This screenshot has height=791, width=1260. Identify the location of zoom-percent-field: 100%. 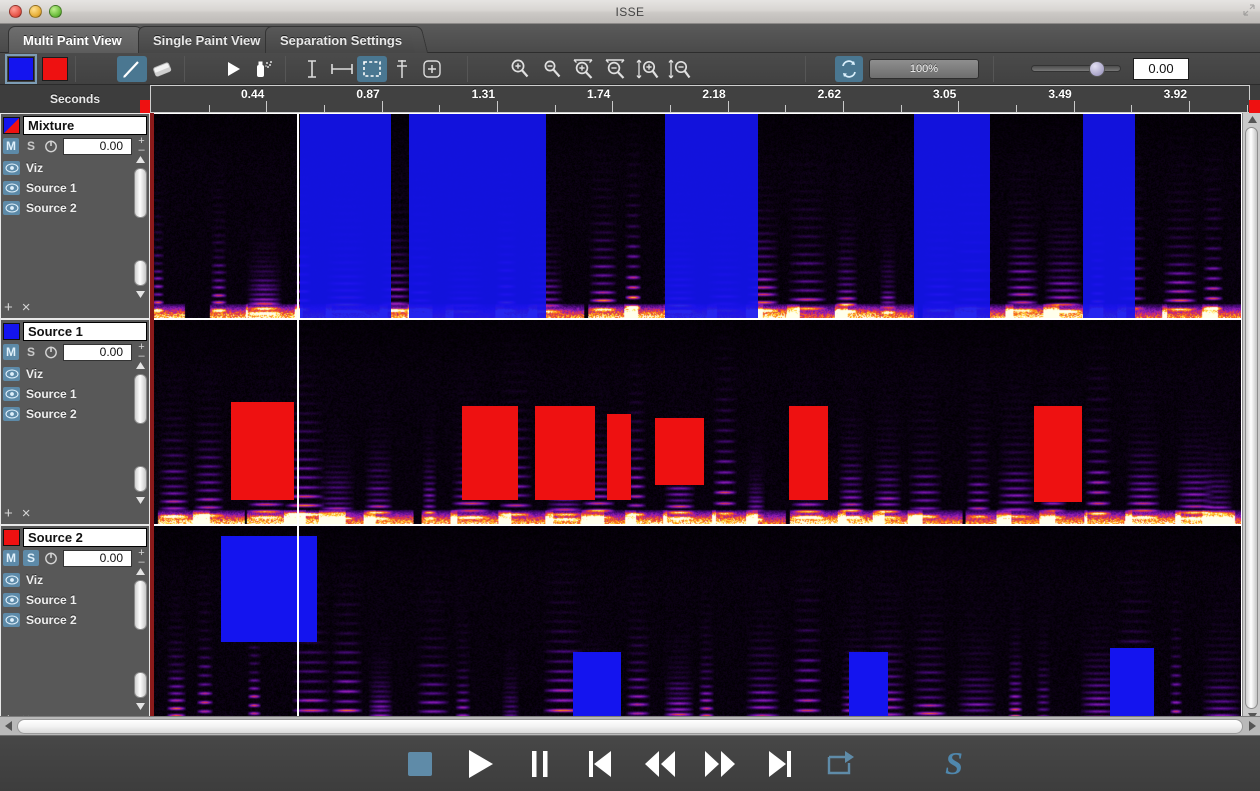
(924, 68).